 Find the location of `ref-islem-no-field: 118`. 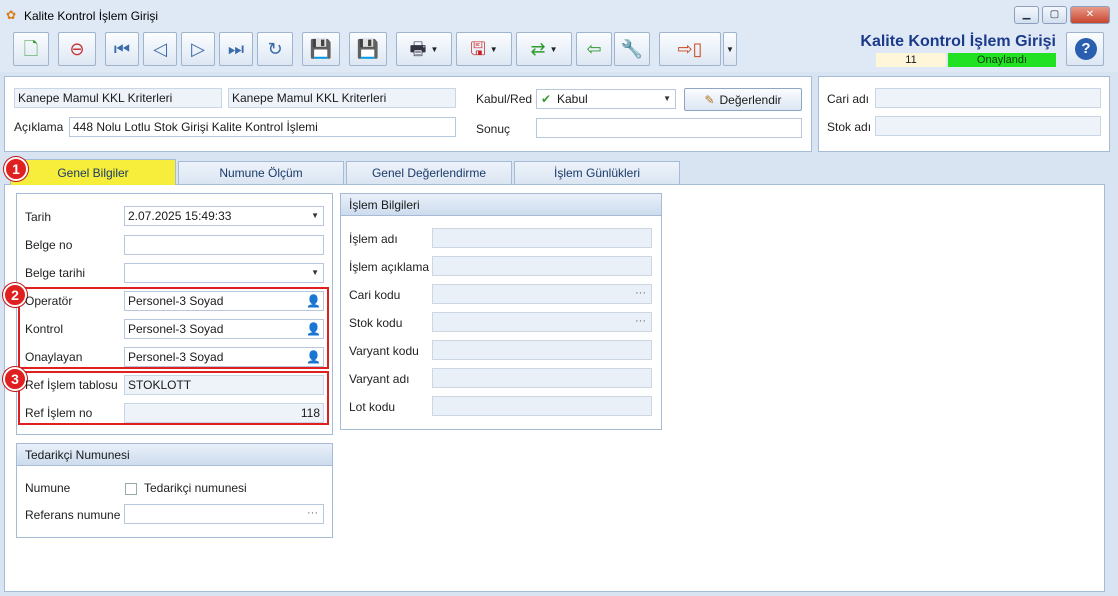

ref-islem-no-field: 118 is located at coordinates (224, 413).